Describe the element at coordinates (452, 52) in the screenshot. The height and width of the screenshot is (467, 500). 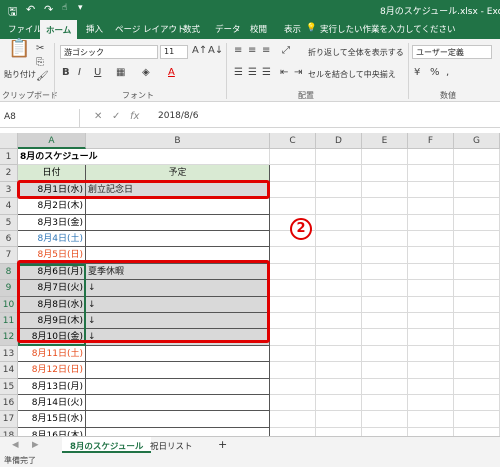
I see `number-format-dropdown: ユーザー定義` at that location.